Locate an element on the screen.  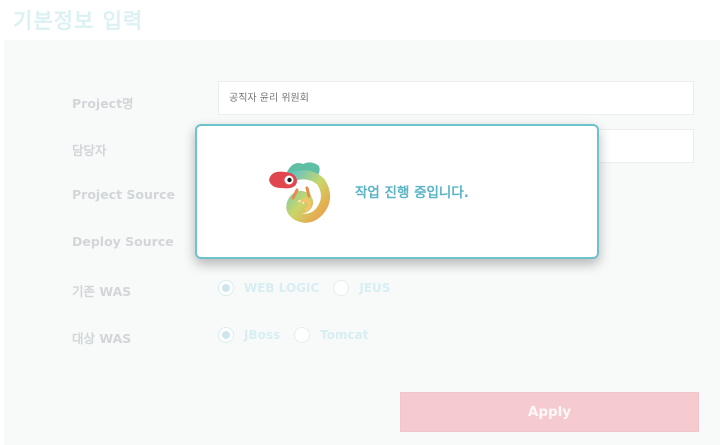
manager-label: 담당자 is located at coordinates (89, 150).